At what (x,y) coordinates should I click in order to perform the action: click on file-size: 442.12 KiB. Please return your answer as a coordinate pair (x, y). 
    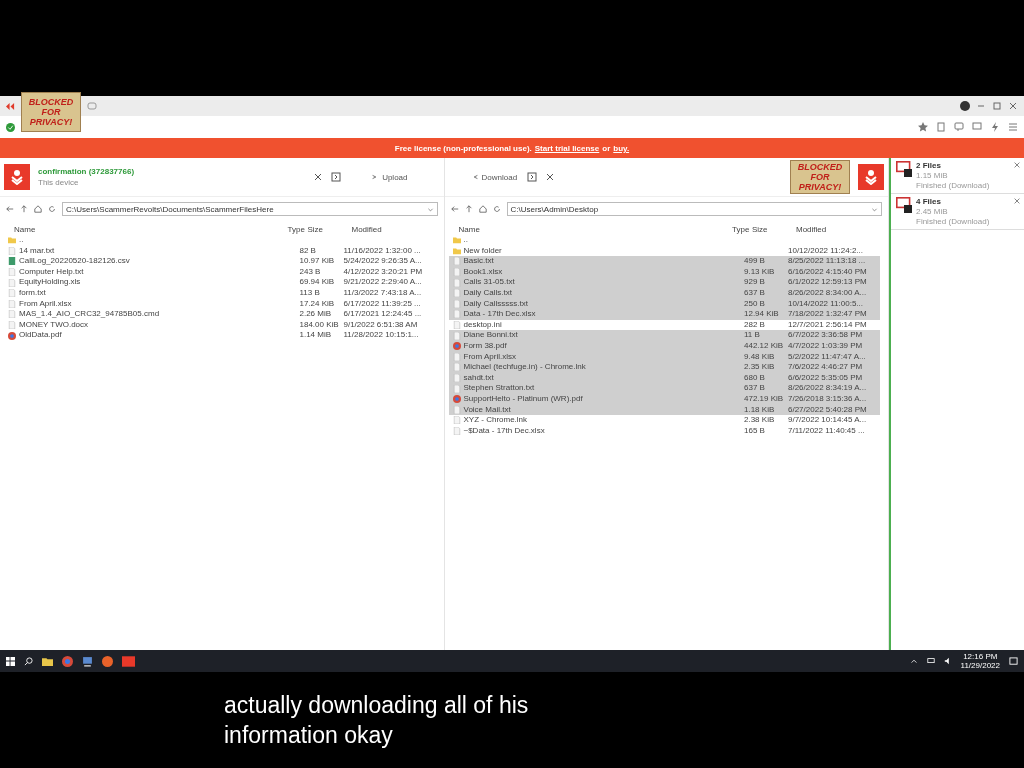
    Looking at the image, I should click on (764, 346).